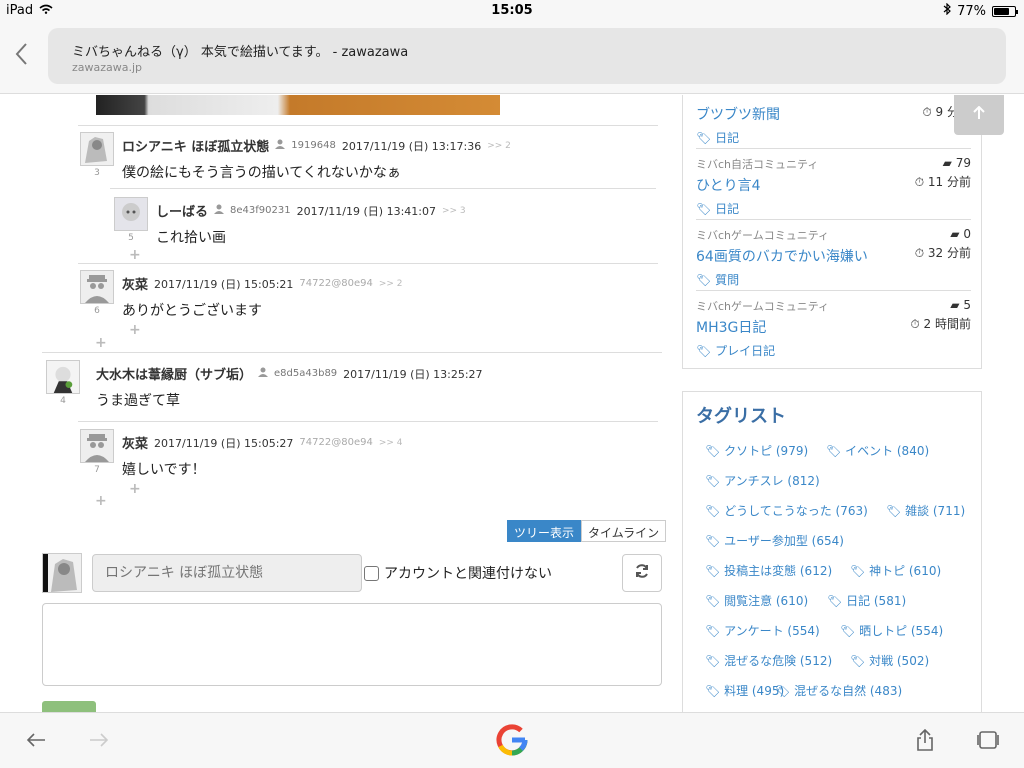 The image size is (1024, 768). Describe the element at coordinates (69, 706) in the screenshot. I see `submit-button` at that location.